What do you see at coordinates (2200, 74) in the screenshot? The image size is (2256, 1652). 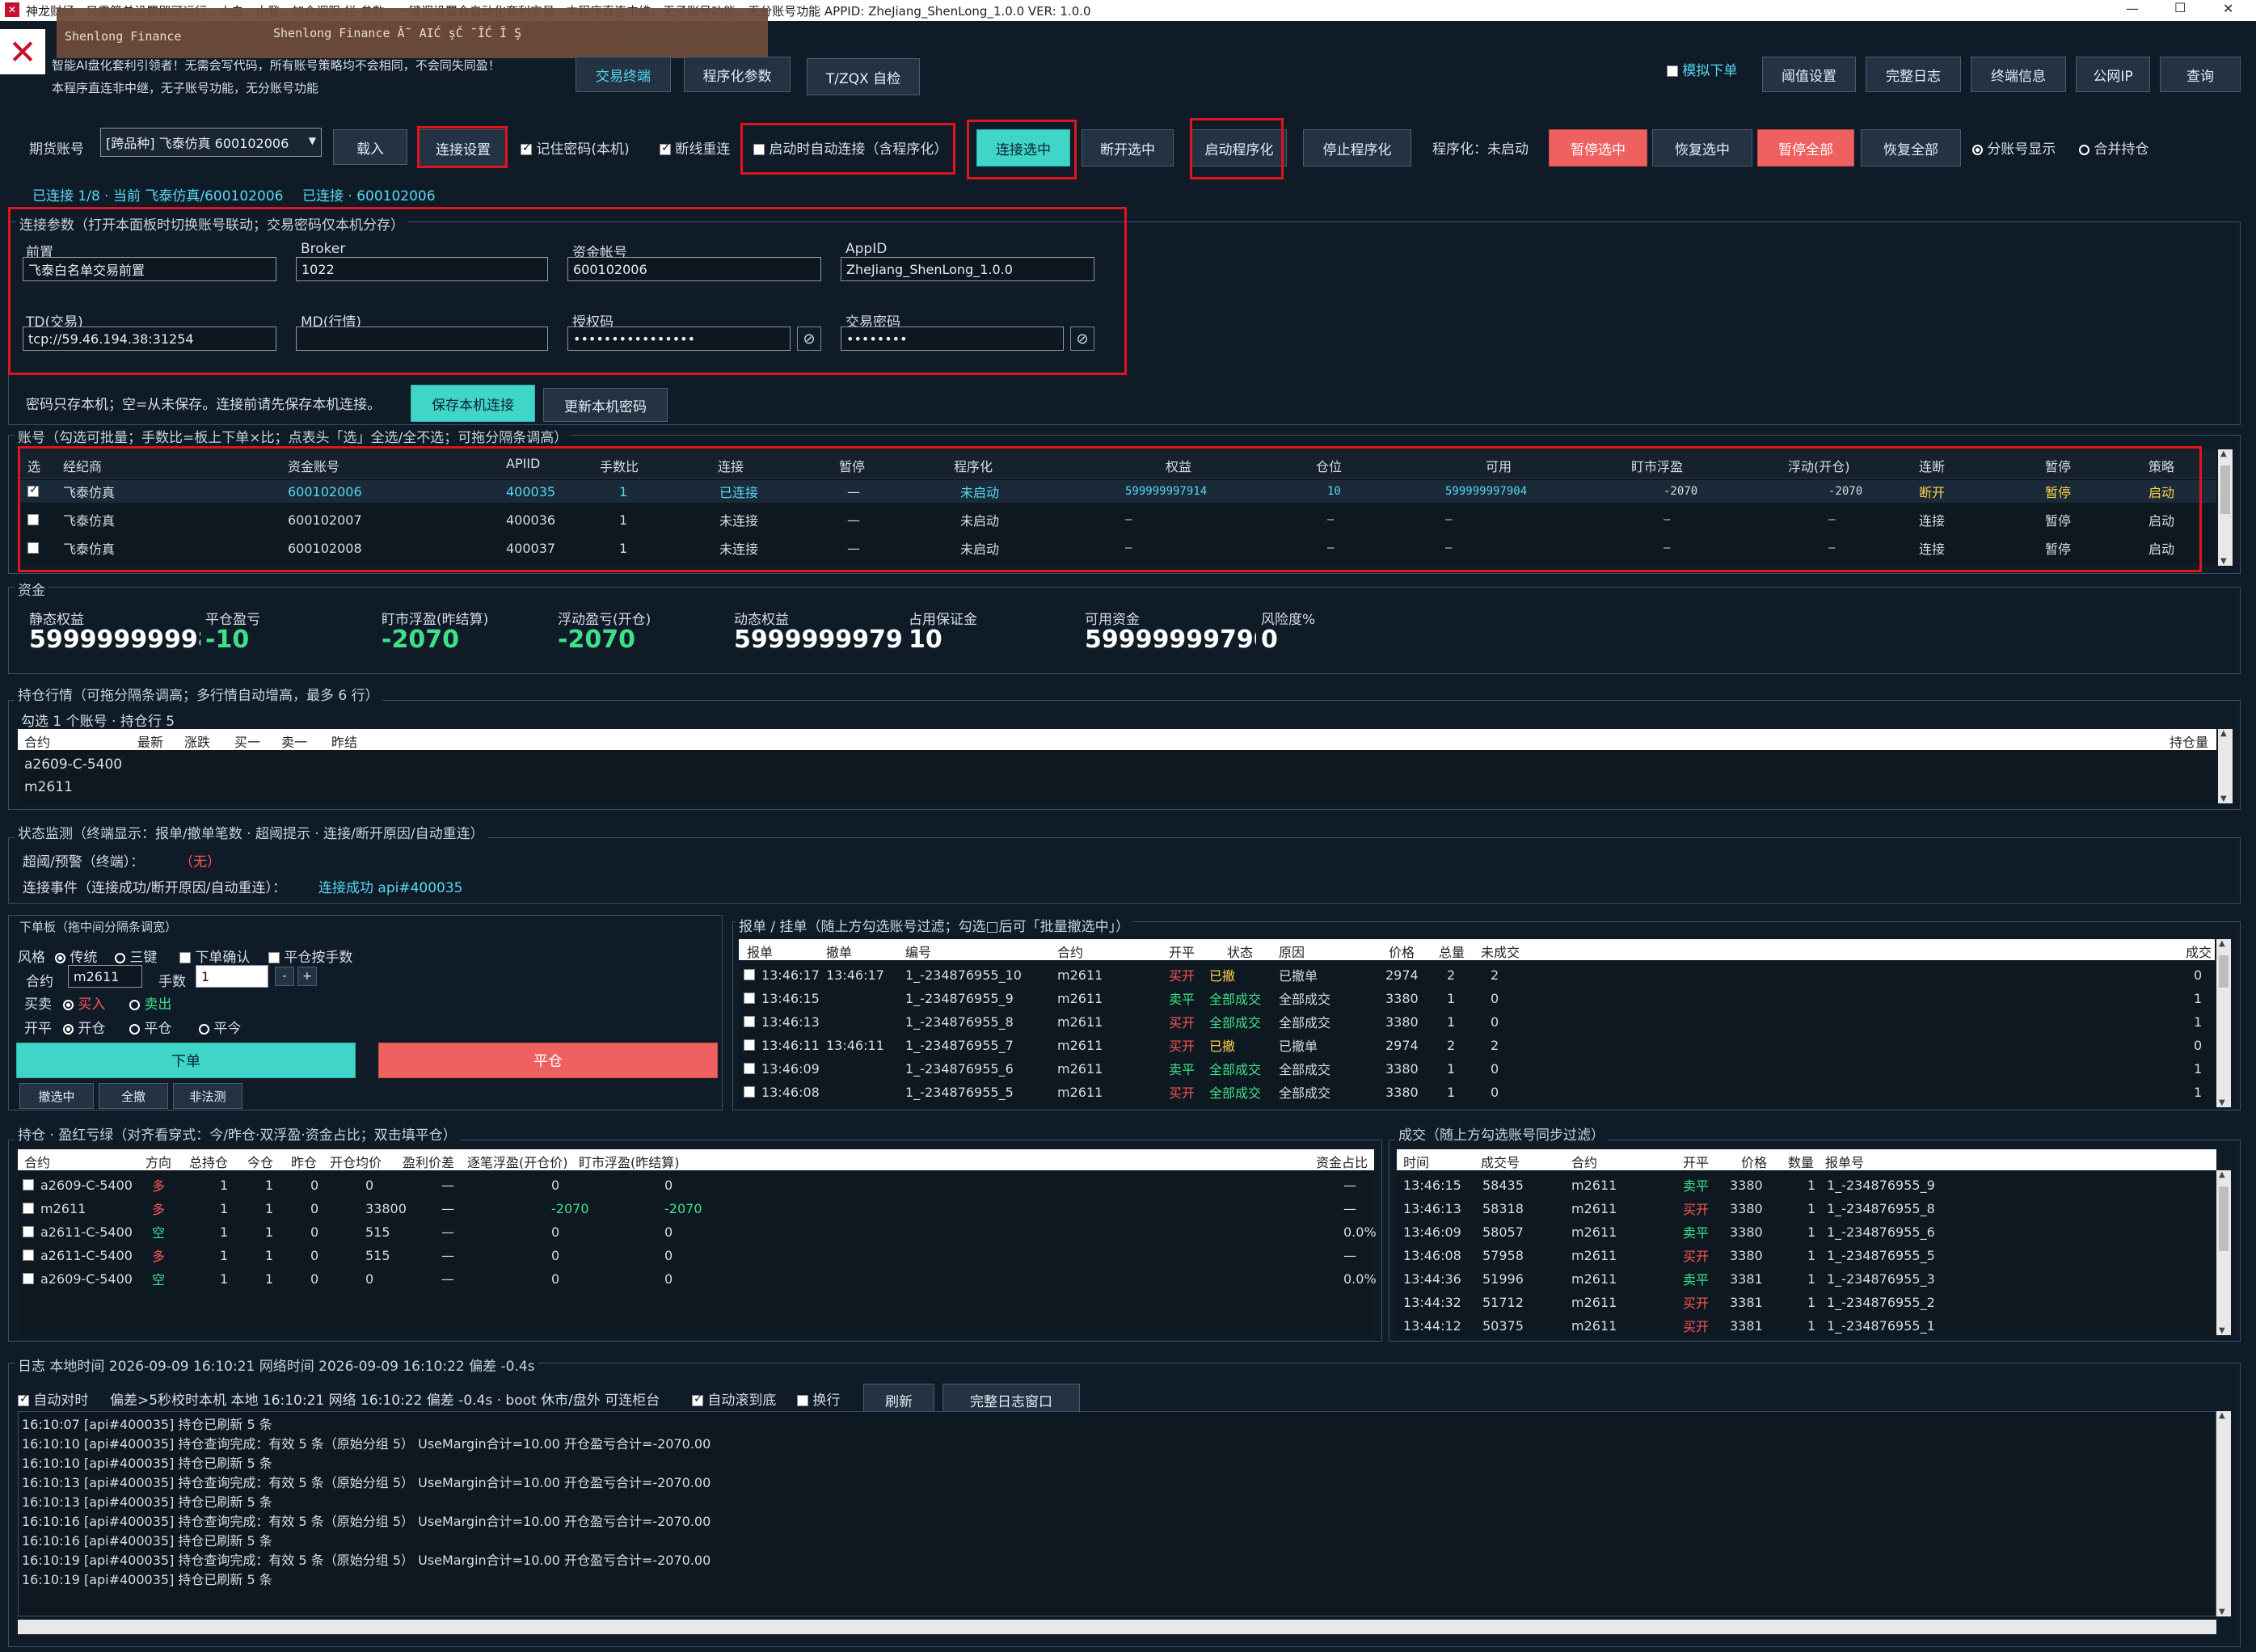 I see `query-button: 查询` at bounding box center [2200, 74].